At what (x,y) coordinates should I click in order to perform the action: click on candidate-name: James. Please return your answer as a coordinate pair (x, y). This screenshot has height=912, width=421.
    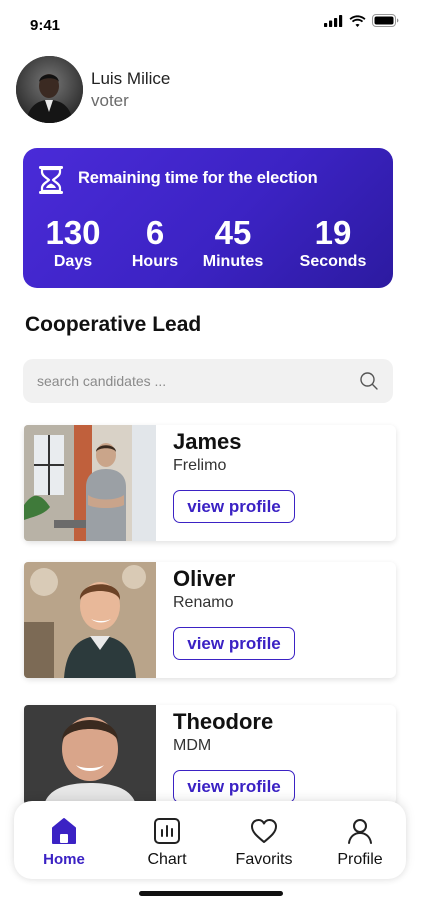
    Looking at the image, I should click on (207, 441).